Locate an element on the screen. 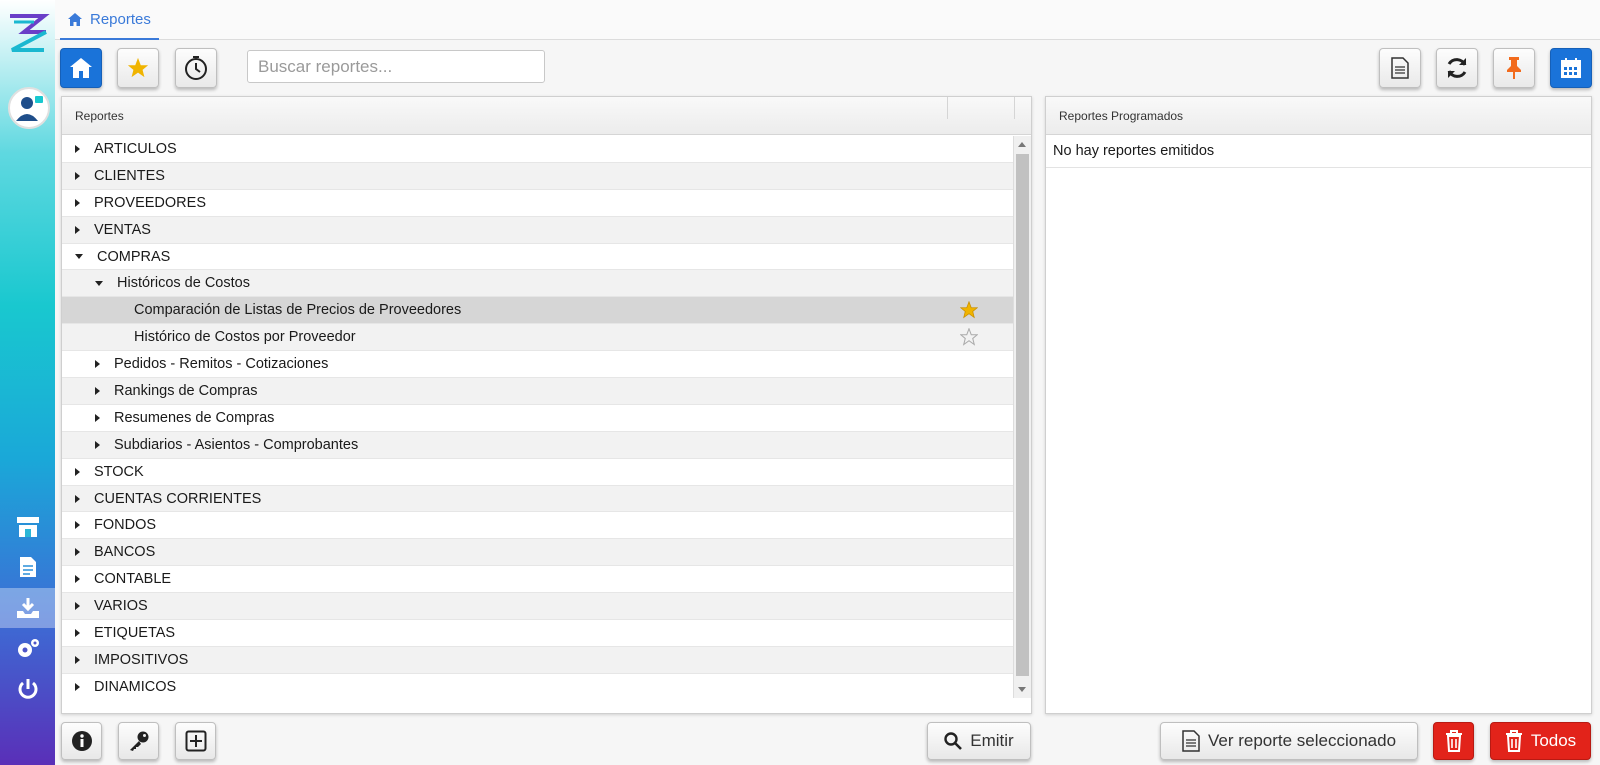 This screenshot has width=1600, height=765. scroll-up-arrow is located at coordinates (1022, 144).